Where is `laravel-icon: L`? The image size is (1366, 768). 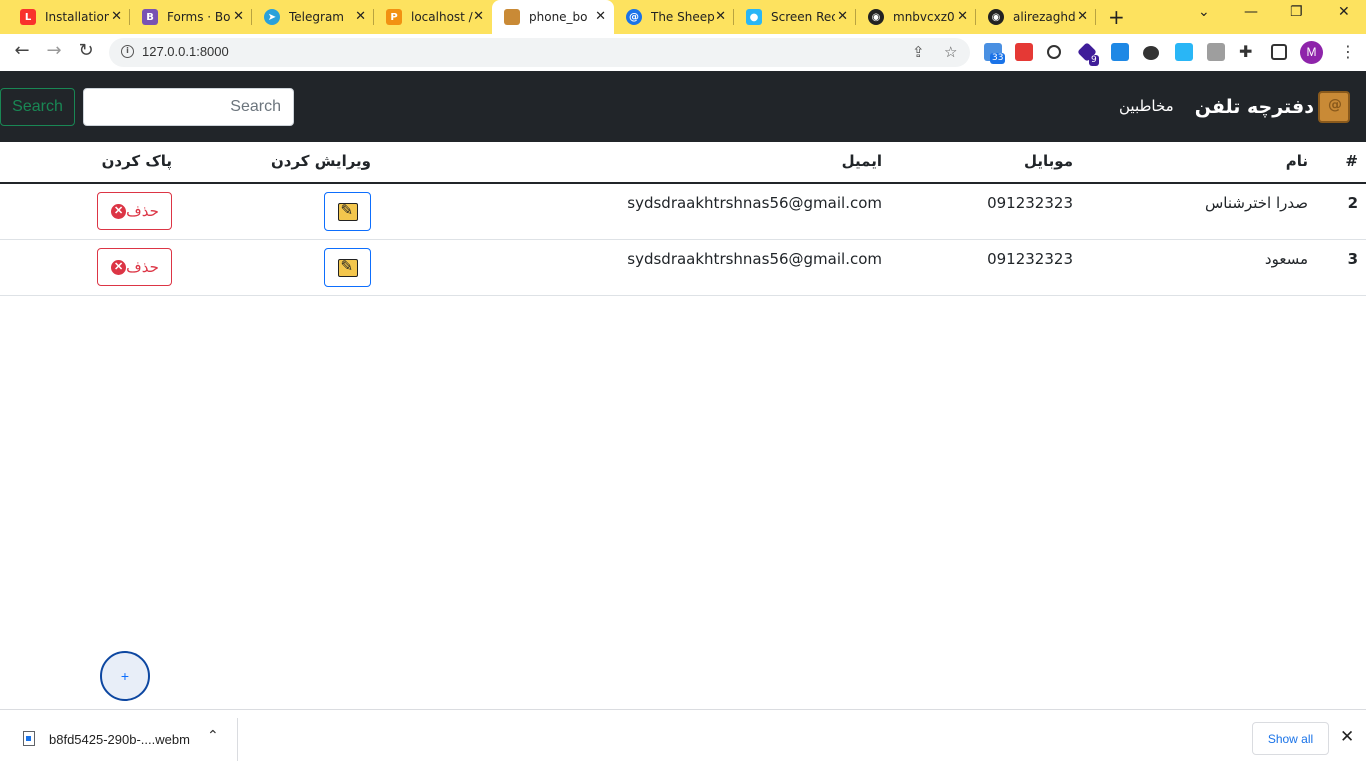 laravel-icon: L is located at coordinates (28, 17).